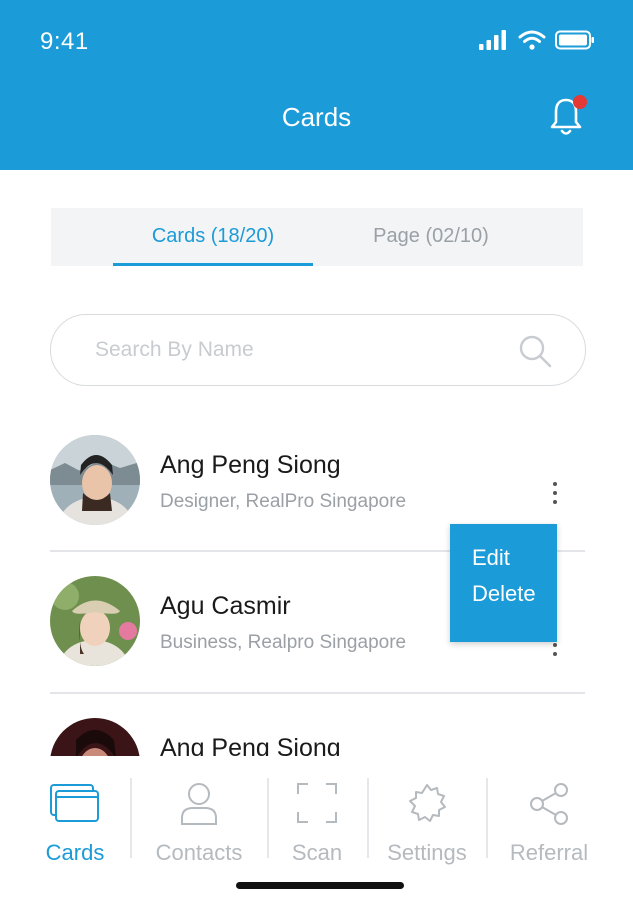 The height and width of the screenshot is (900, 633). I want to click on menu-item-edit: Edit, so click(491, 558).